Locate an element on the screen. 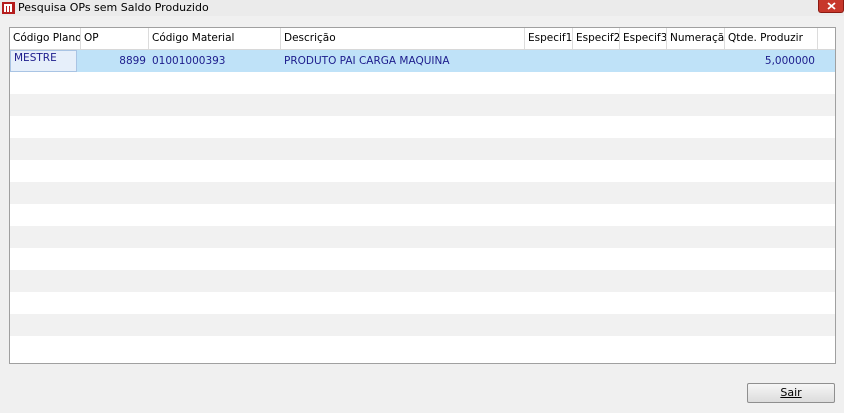  close-button is located at coordinates (831, 6).